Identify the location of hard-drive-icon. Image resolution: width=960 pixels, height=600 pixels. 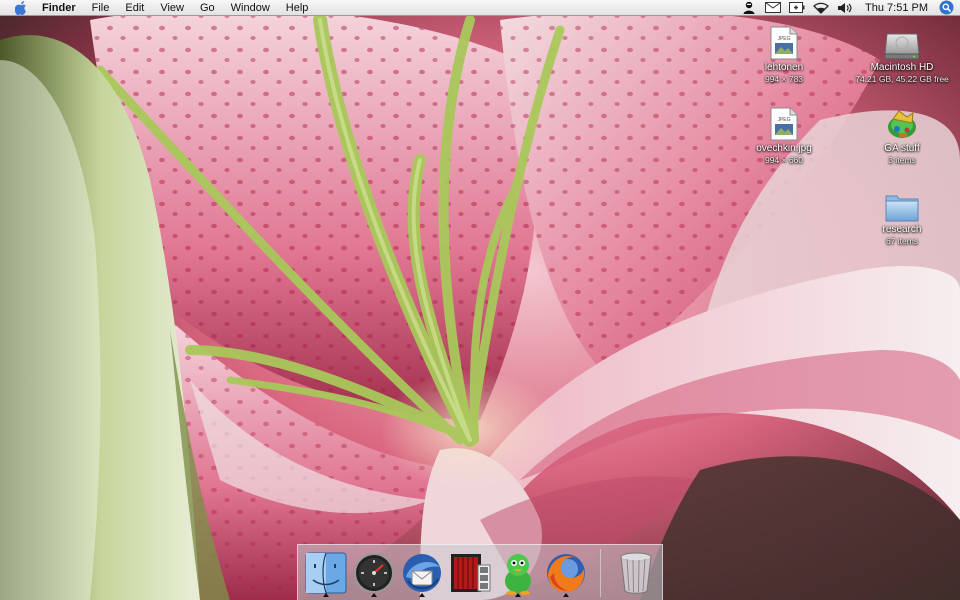
(902, 42).